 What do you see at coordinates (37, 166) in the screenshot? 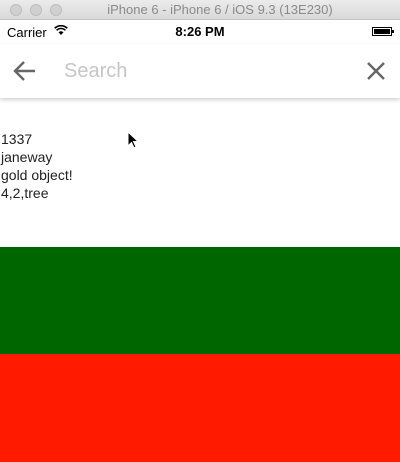
I see `results-list: 1337 janeway gold object! 4,2,tree` at bounding box center [37, 166].